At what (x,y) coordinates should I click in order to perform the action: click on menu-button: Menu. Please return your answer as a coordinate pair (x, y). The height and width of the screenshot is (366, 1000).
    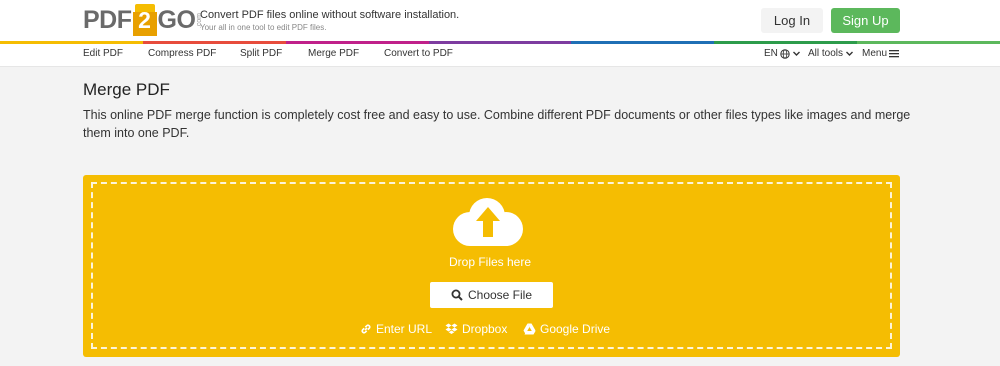
    Looking at the image, I should click on (881, 53).